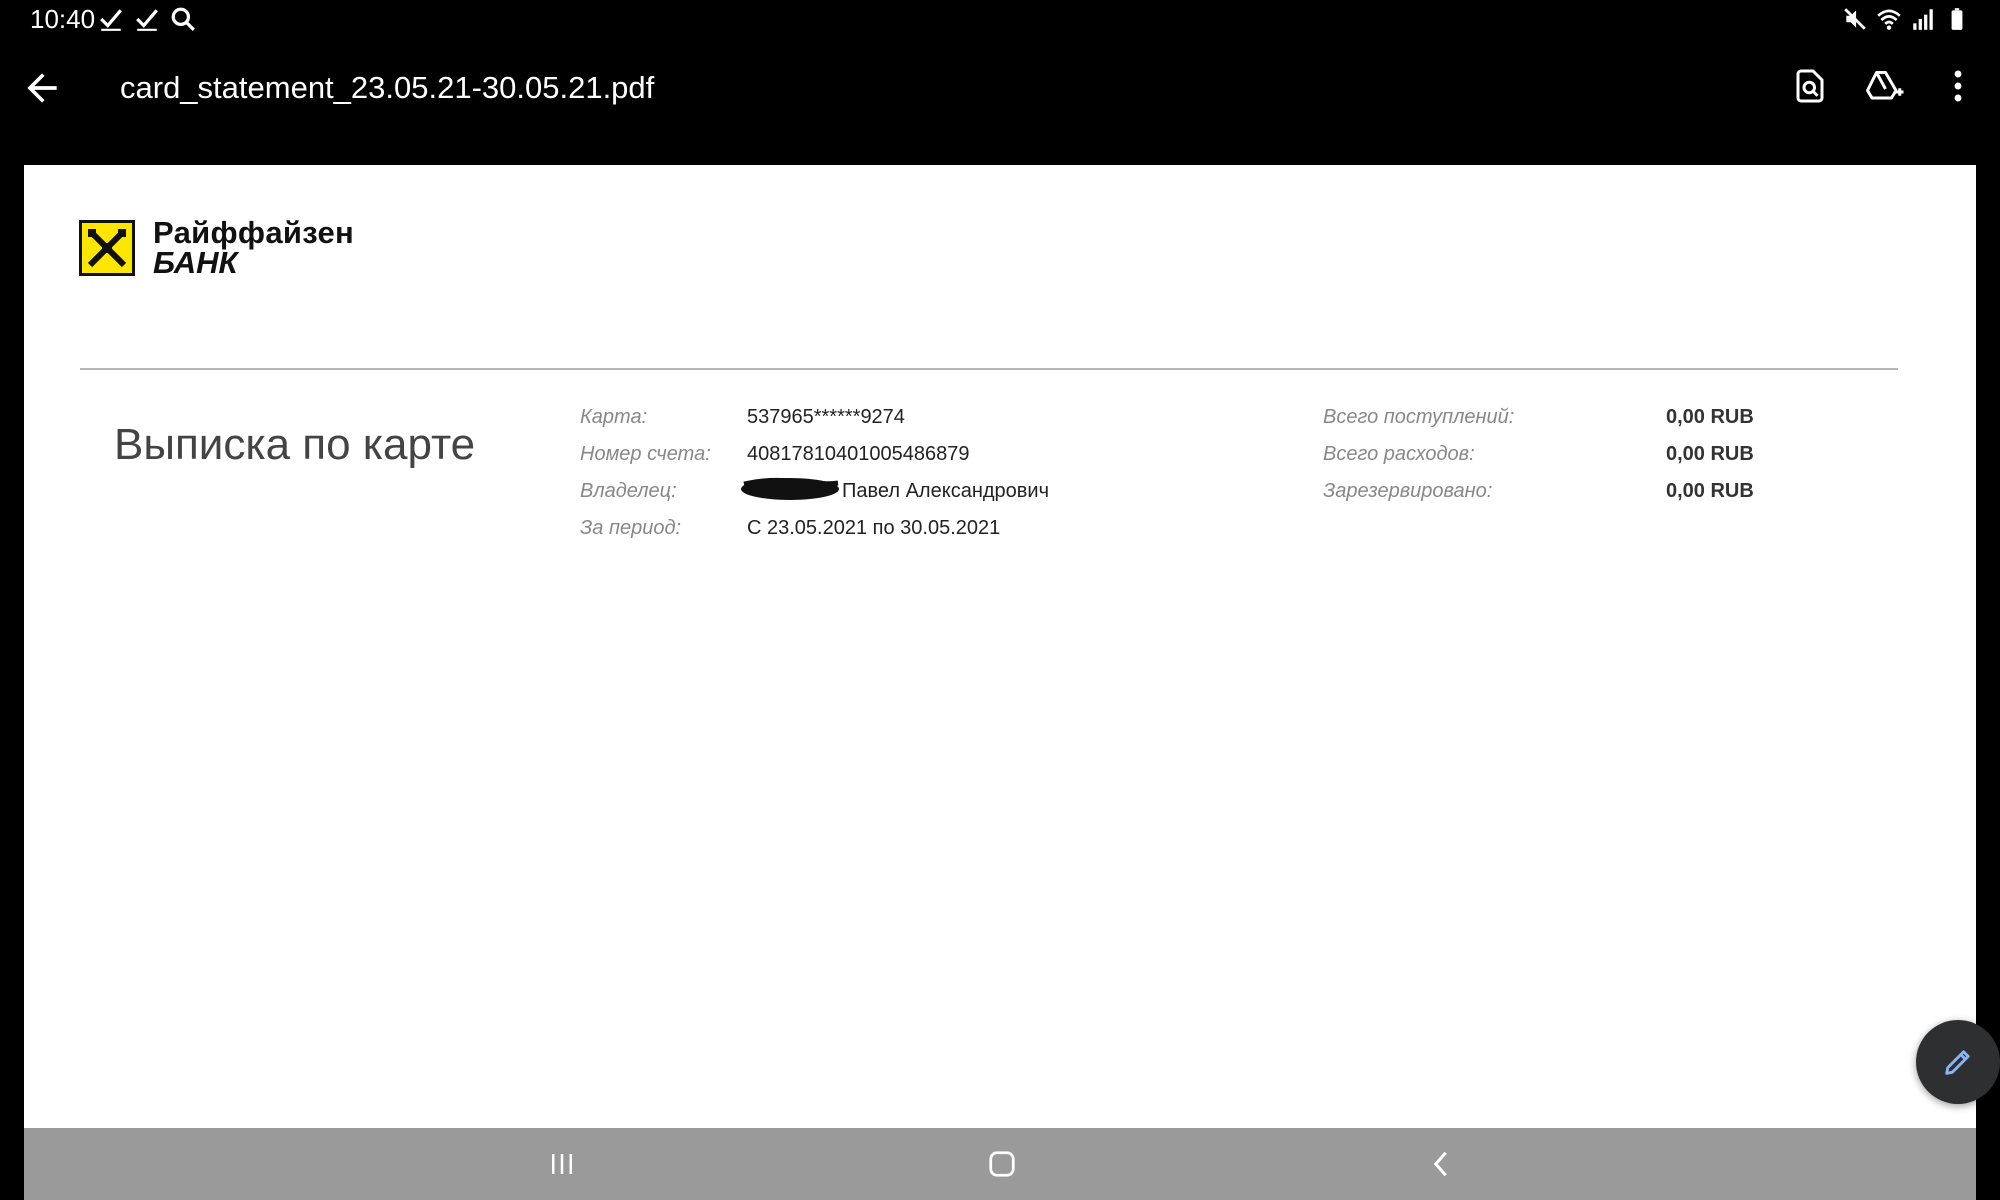 This screenshot has width=2000, height=1200. What do you see at coordinates (989, 369) in the screenshot?
I see `header-divider` at bounding box center [989, 369].